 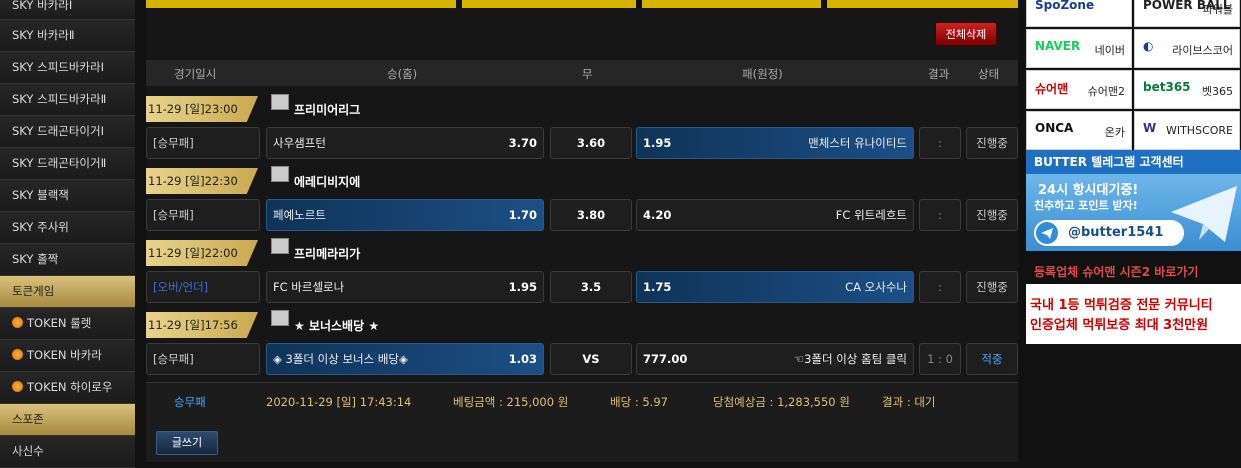 I want to click on sidebar-item-label: 사신수, so click(x=28, y=451).